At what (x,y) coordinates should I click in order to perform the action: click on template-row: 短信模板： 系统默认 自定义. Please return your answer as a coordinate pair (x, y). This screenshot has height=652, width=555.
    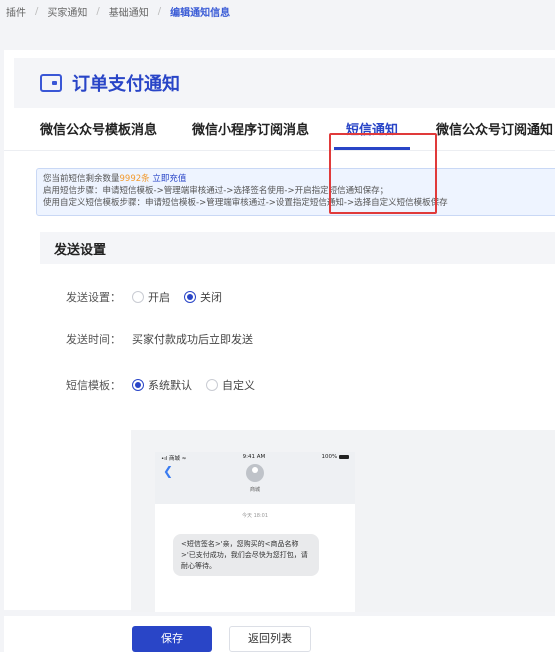
    Looking at the image, I should click on (167, 385).